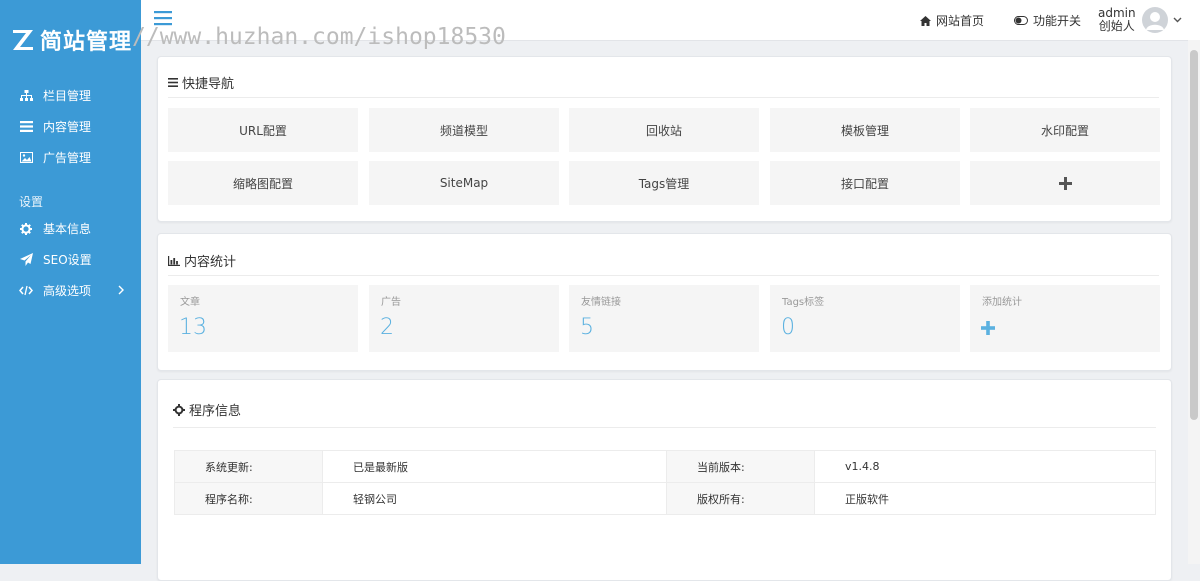 This screenshot has height=581, width=1200. What do you see at coordinates (263, 130) in the screenshot?
I see `quick-nav-url-config: URL配置` at bounding box center [263, 130].